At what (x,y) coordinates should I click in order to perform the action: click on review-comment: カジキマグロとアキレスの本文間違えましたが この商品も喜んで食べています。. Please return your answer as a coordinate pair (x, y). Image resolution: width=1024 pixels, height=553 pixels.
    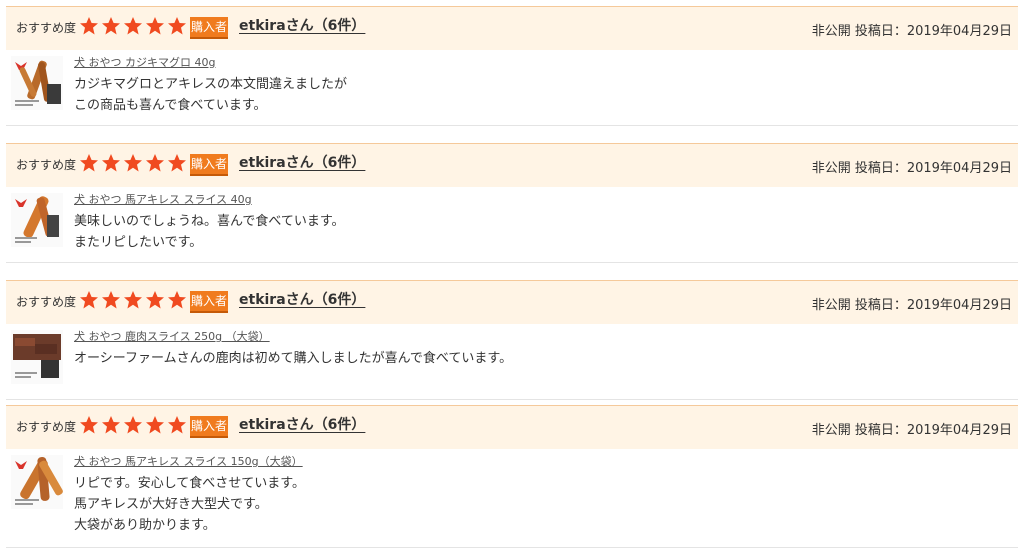
    Looking at the image, I should click on (211, 95).